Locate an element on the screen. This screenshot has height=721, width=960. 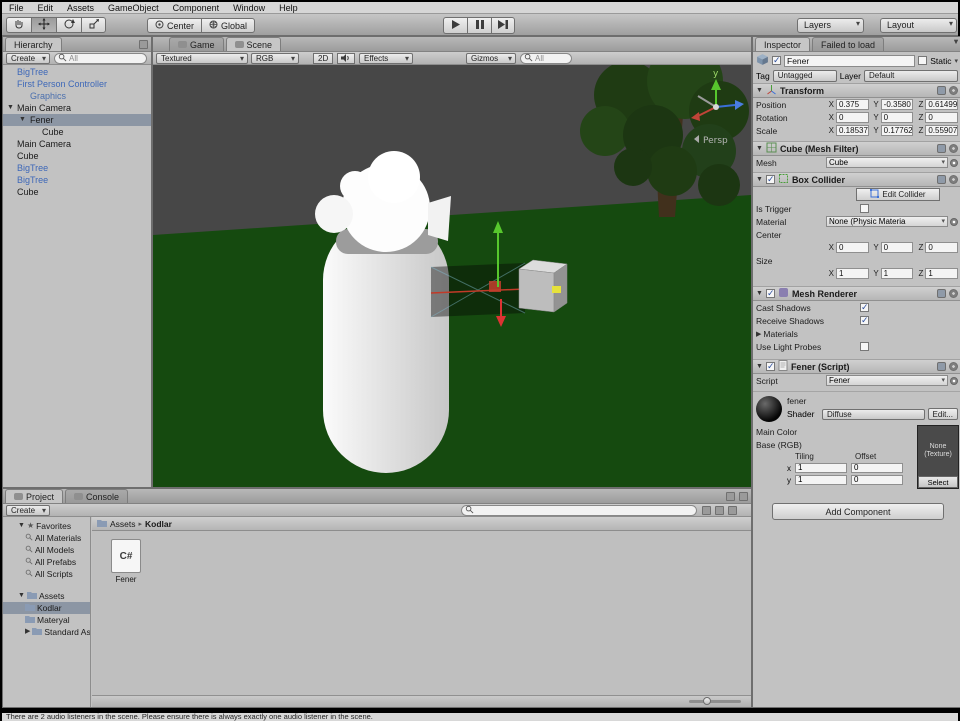
menu-assets: Assets is located at coordinates (80, 7).